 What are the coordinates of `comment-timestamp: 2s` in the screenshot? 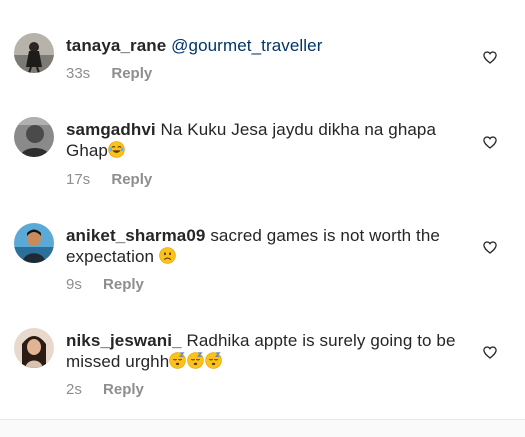 It's located at (74, 389).